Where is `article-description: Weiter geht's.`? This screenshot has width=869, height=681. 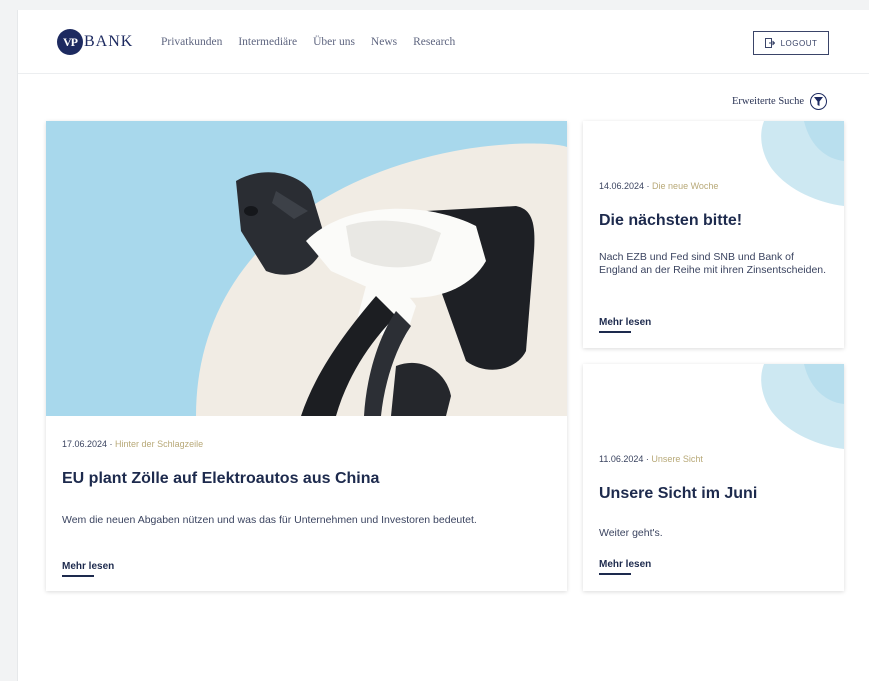 article-description: Weiter geht's. is located at coordinates (631, 533).